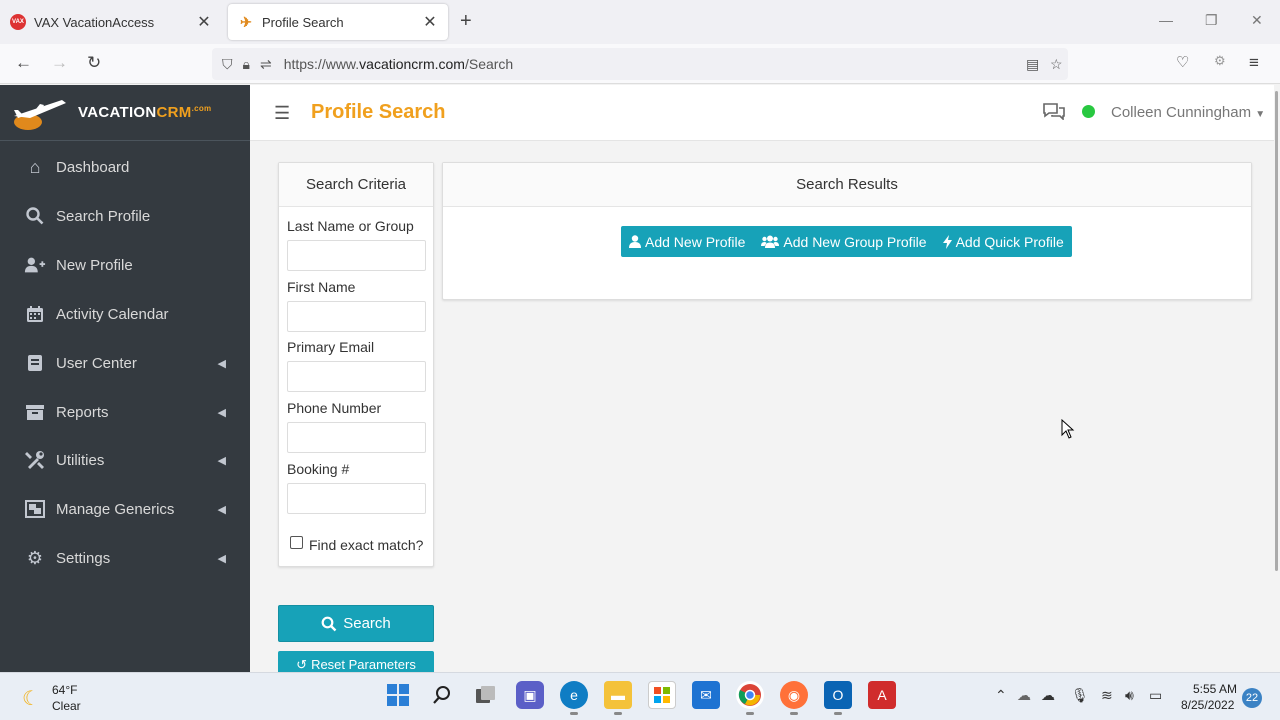  What do you see at coordinates (338, 22) in the screenshot?
I see `tab-profile-search: ✈ Profile Search ✕` at bounding box center [338, 22].